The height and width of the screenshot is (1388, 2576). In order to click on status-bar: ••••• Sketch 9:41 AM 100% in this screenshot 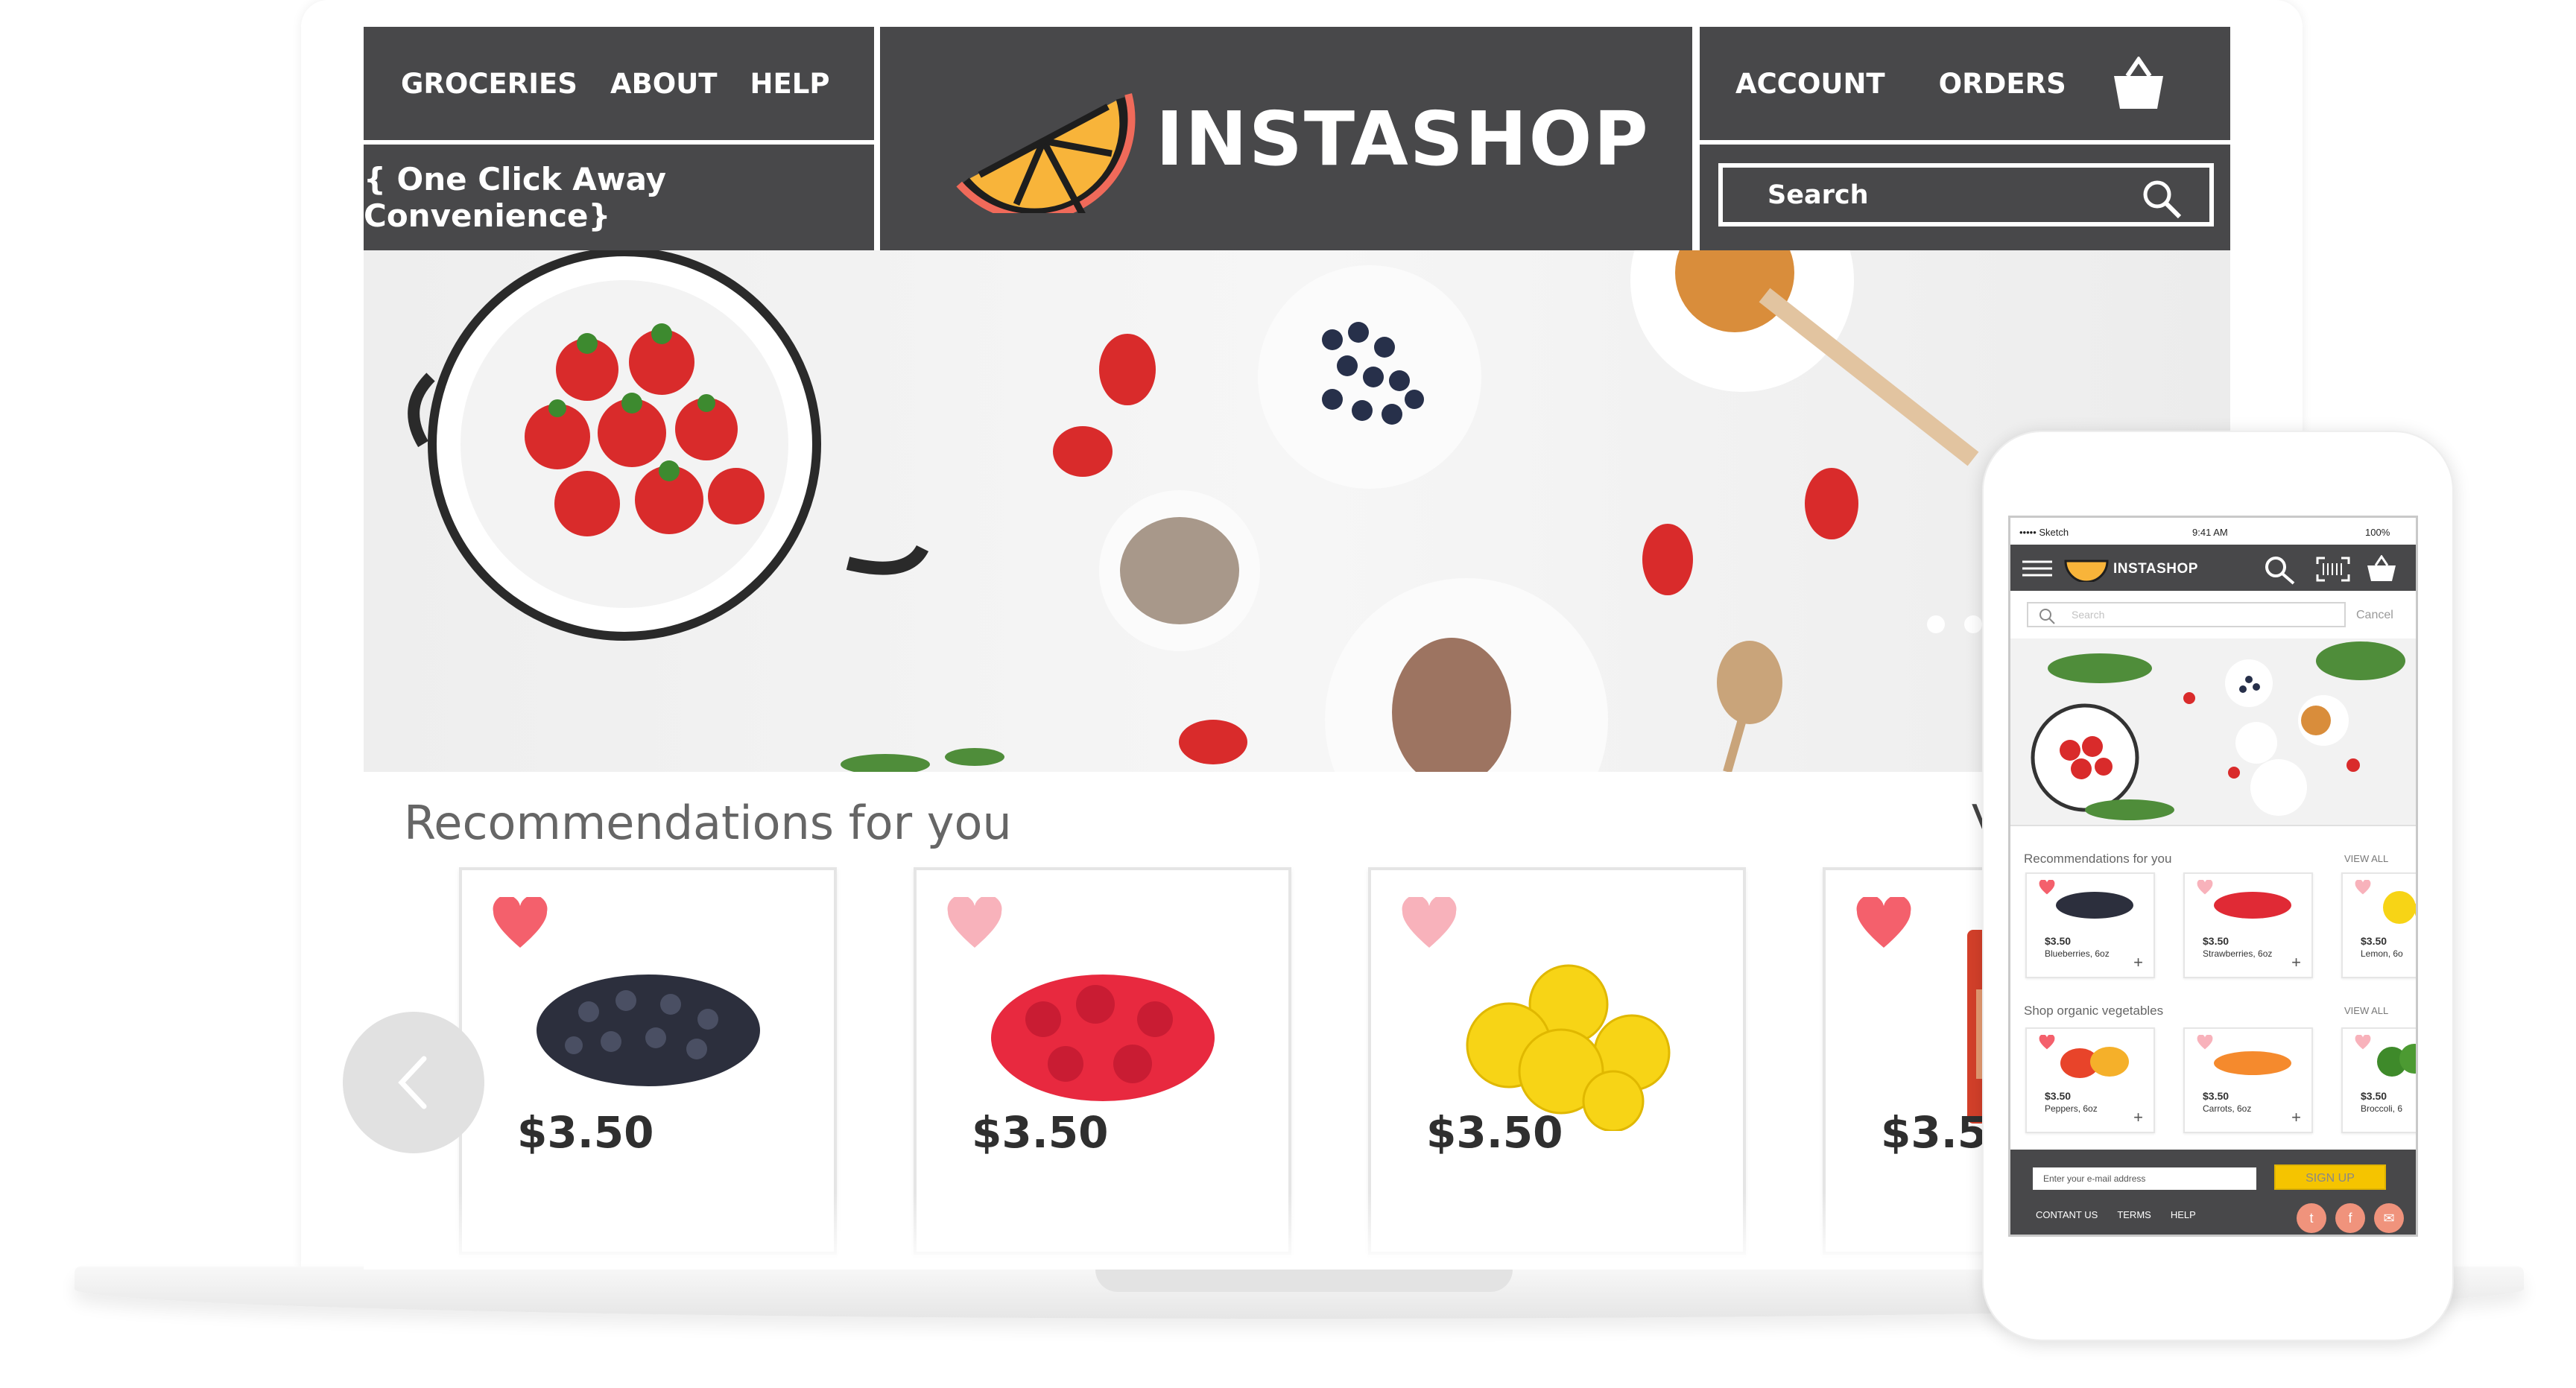, I will do `click(2213, 531)`.